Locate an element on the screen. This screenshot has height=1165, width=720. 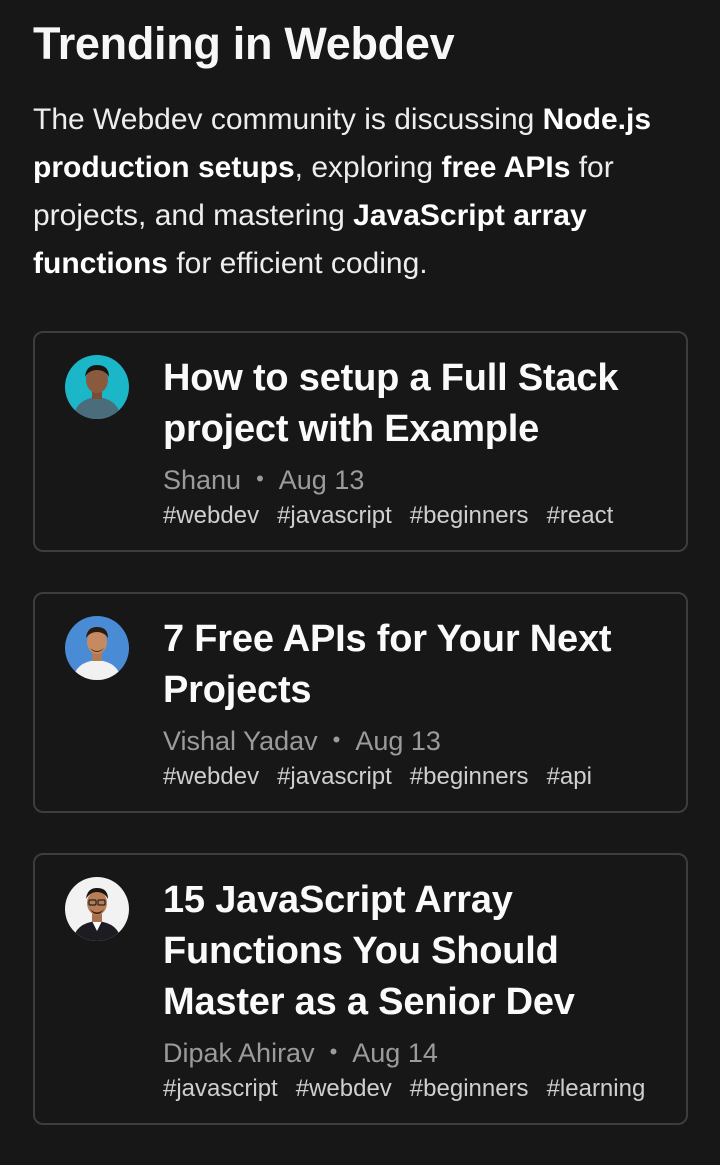
post-author: Shanu is located at coordinates (202, 480).